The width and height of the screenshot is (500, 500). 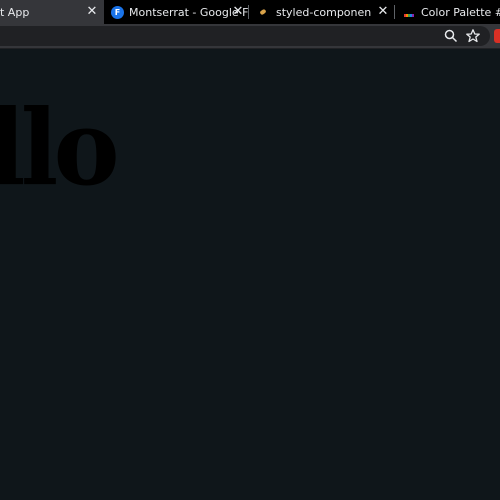 I want to click on zoom-icon, so click(x=451, y=36).